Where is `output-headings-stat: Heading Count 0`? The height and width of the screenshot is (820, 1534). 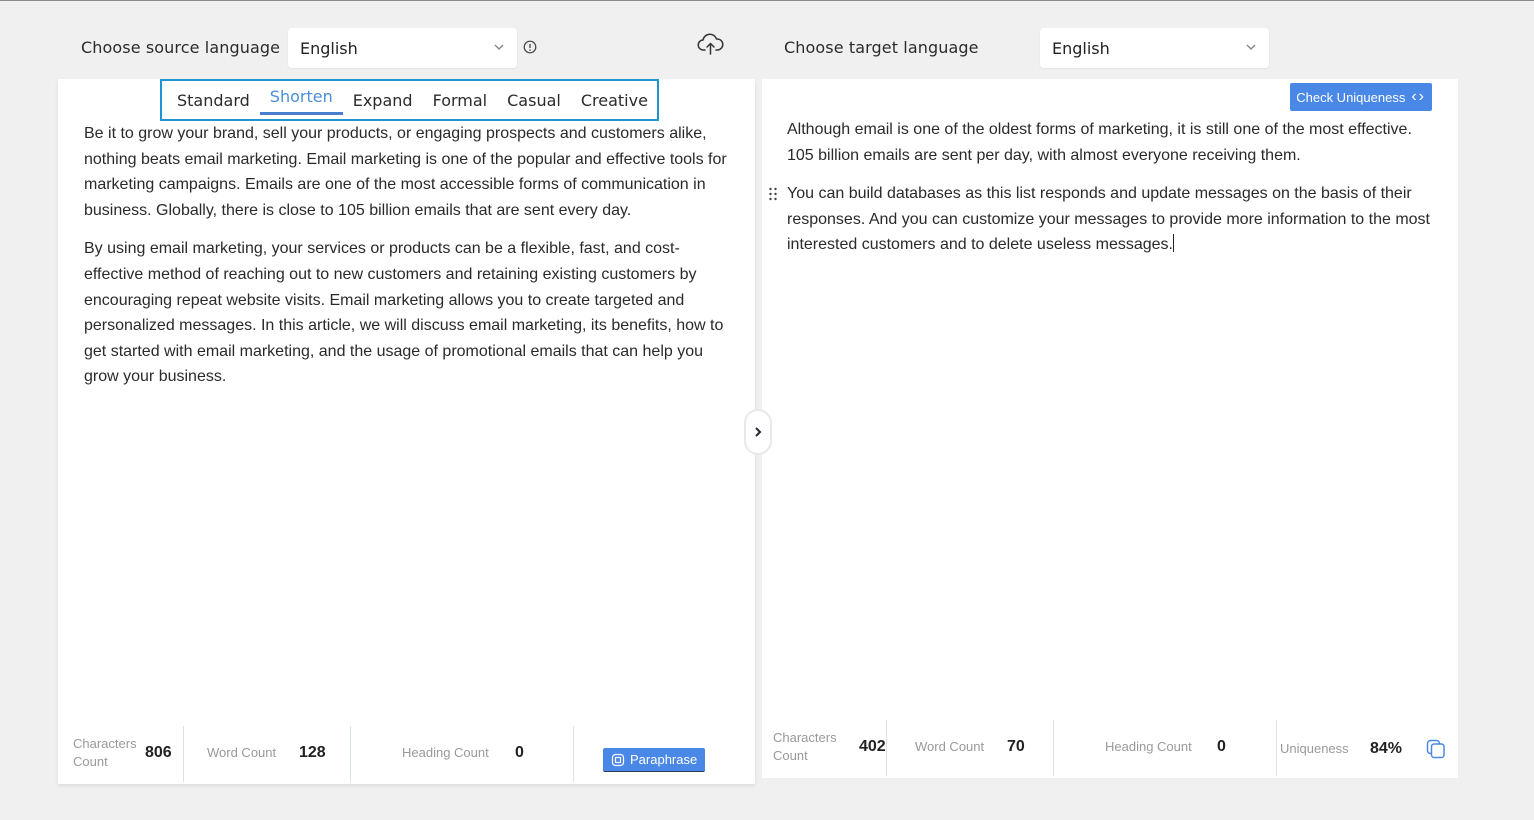 output-headings-stat: Heading Count 0 is located at coordinates (1164, 747).